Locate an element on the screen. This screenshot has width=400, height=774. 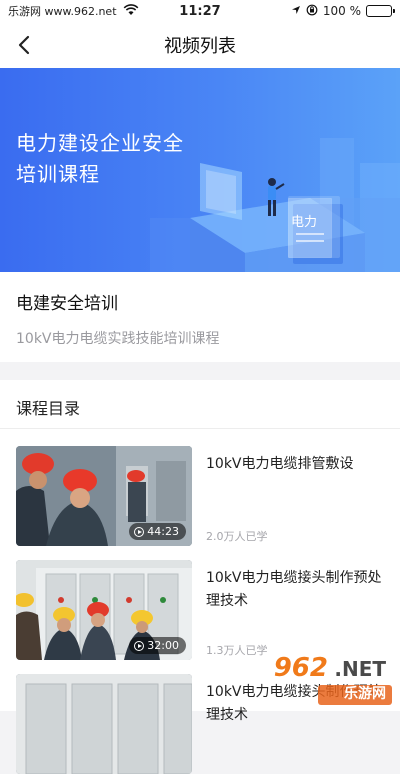
back-button is located at coordinates (24, 45).